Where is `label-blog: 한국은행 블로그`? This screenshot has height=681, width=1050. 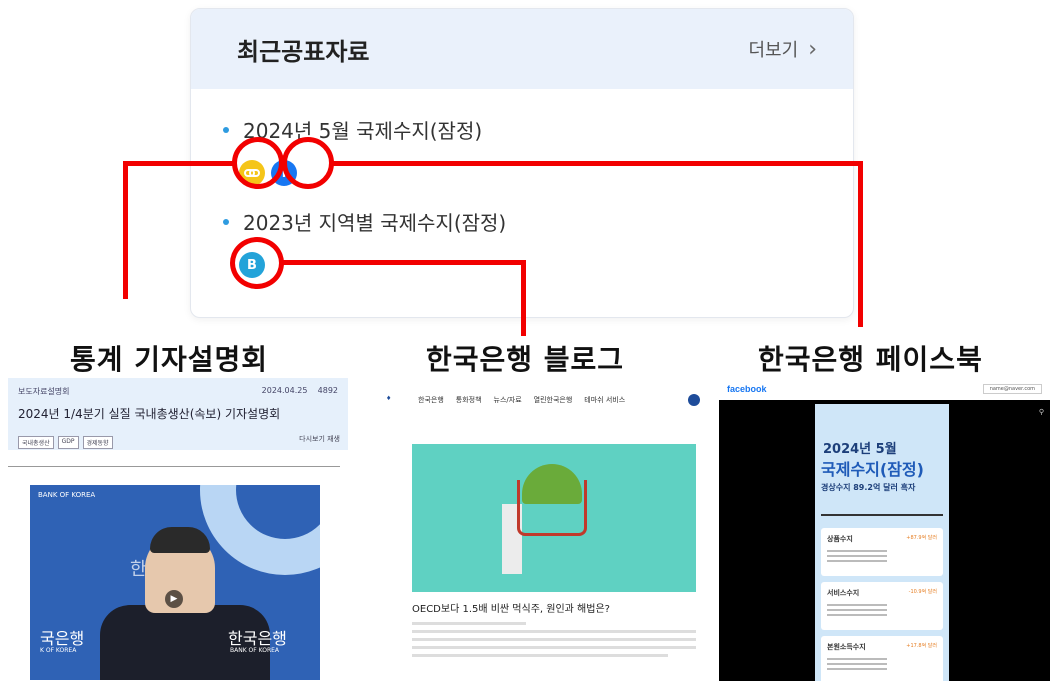 label-blog: 한국은행 블로그 is located at coordinates (525, 359).